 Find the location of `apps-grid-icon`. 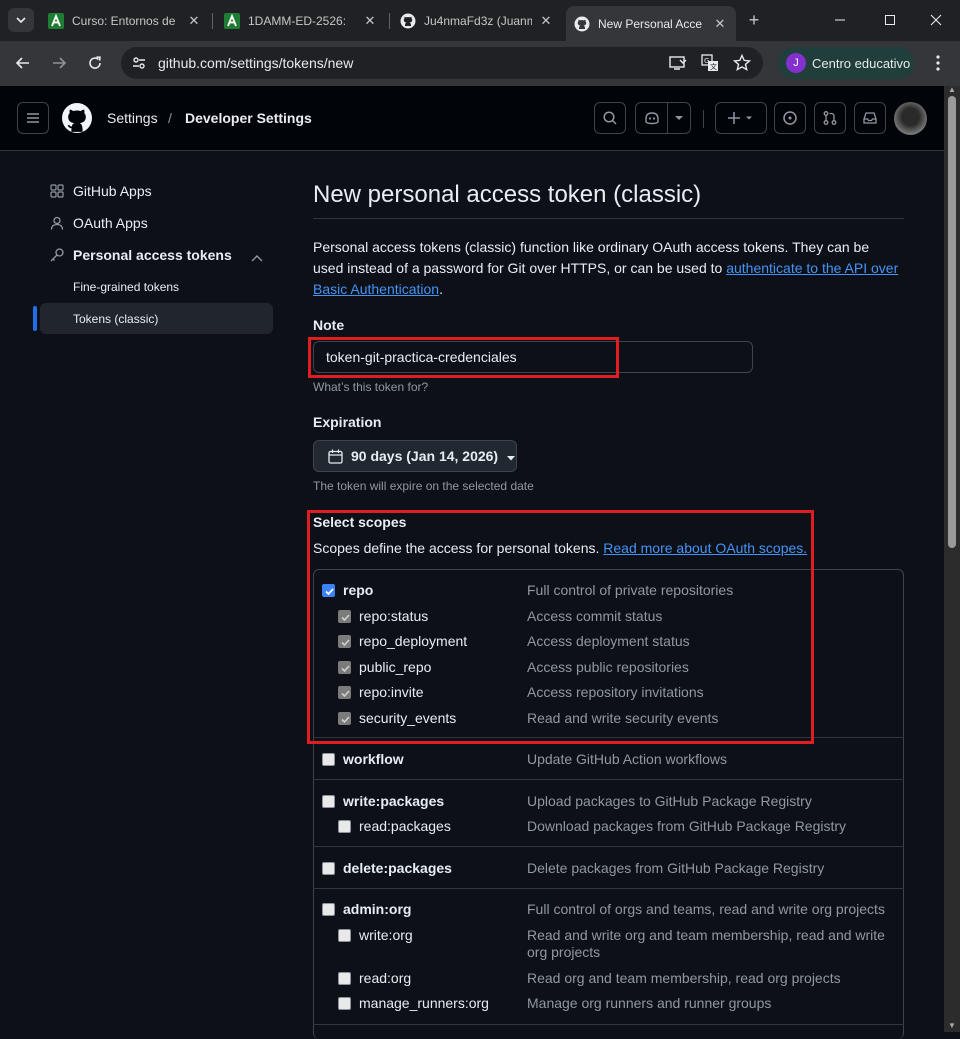

apps-grid-icon is located at coordinates (57, 191).